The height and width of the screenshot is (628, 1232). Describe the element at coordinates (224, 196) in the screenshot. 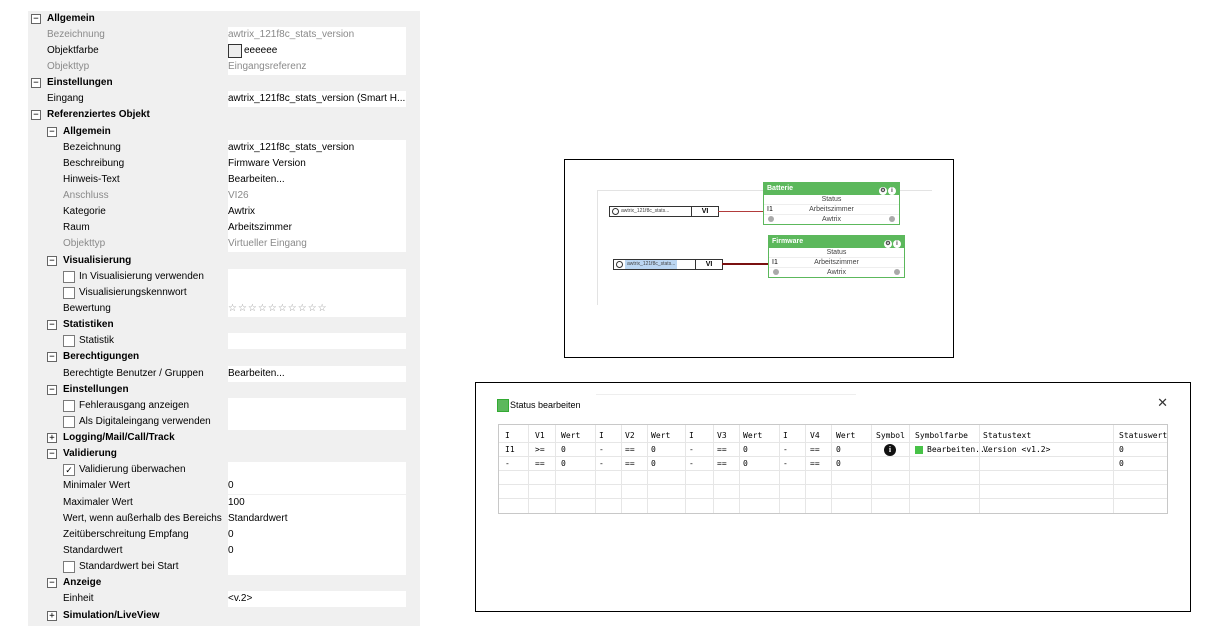

I see `prop-row-anschluss: Anschluss VI26` at that location.